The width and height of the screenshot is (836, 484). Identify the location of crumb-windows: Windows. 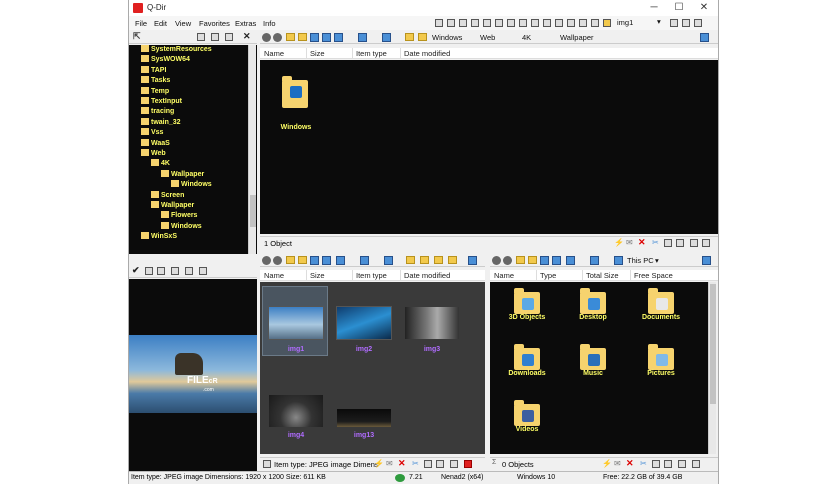
(447, 37).